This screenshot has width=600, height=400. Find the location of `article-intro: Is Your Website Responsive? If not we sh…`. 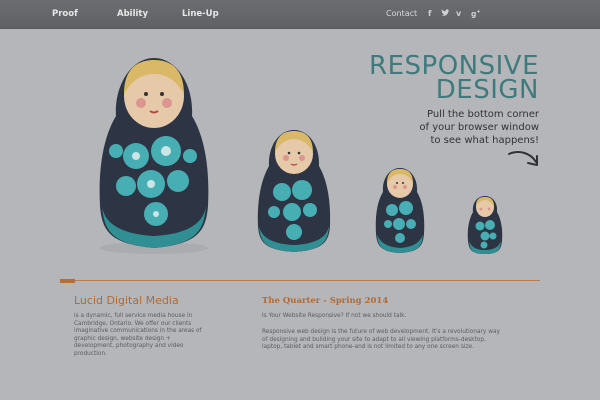

article-intro: Is Your Website Responsive? If not we sh… is located at coordinates (334, 316).